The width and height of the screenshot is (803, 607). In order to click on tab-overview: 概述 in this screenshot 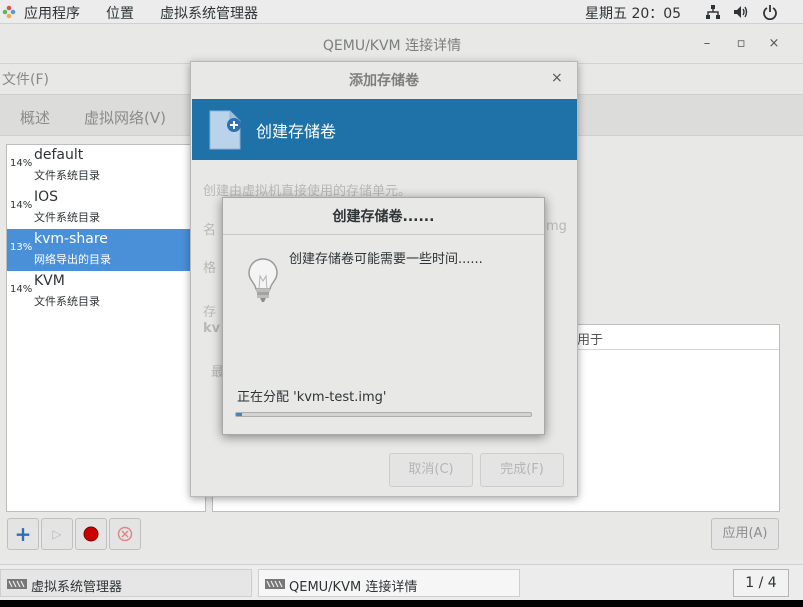, I will do `click(35, 117)`.